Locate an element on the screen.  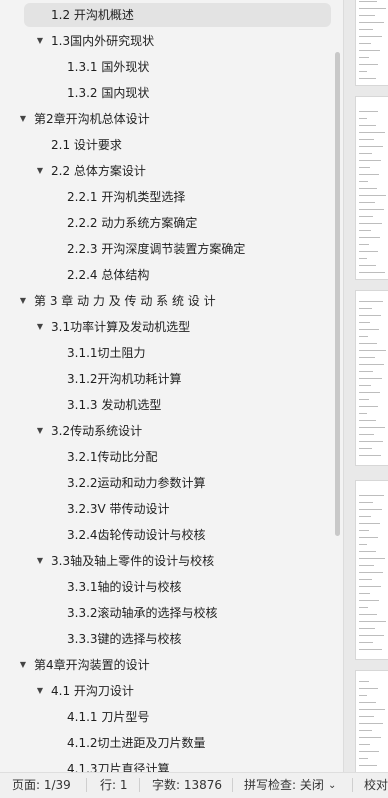
outline-item: ▼ 第4章开沟装置的设计 is located at coordinates (166, 665).